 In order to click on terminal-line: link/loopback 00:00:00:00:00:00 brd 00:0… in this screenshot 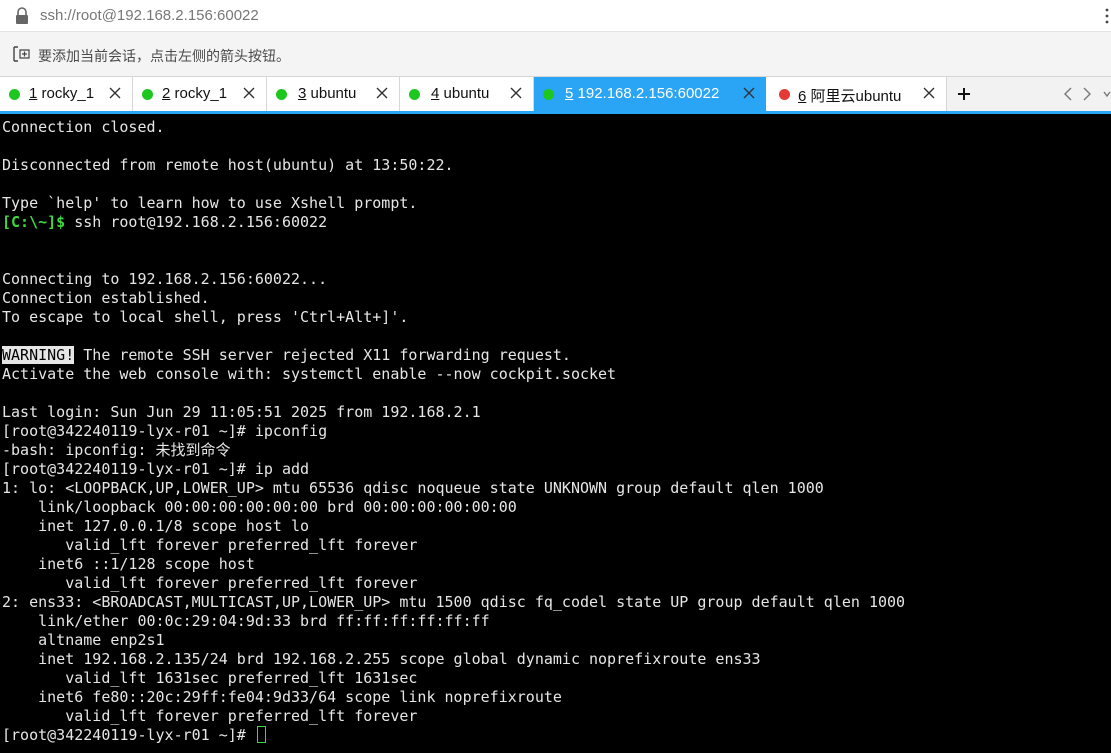, I will do `click(259, 507)`.